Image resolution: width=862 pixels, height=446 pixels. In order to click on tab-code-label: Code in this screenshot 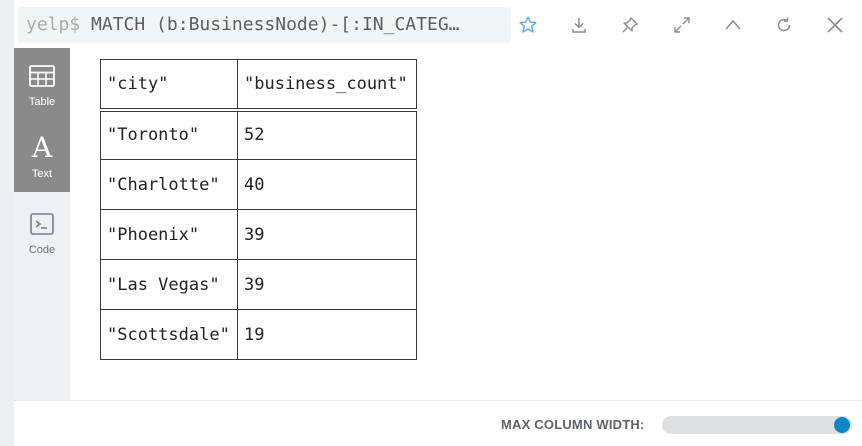, I will do `click(42, 250)`.